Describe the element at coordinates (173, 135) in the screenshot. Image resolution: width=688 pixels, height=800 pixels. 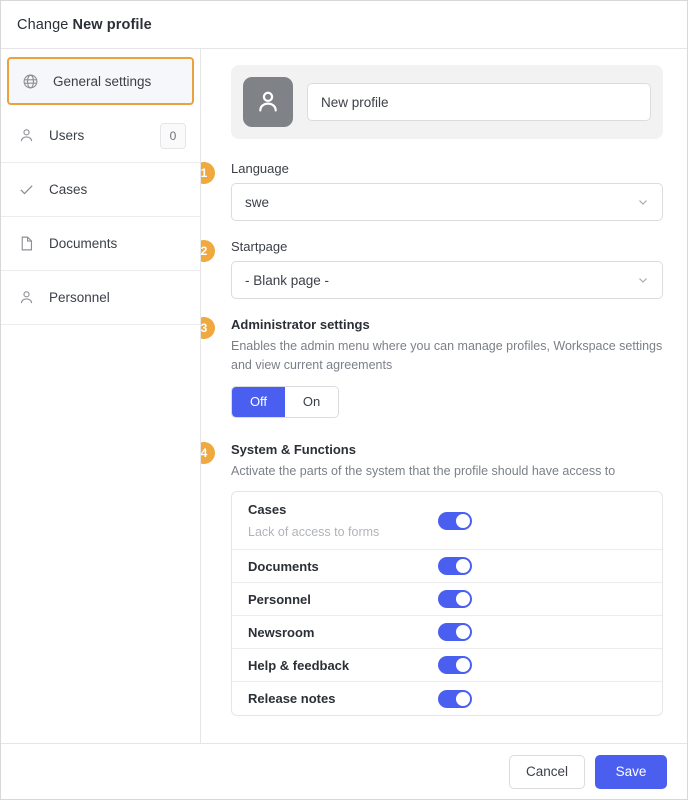
I see `users-count-badge: 0` at that location.